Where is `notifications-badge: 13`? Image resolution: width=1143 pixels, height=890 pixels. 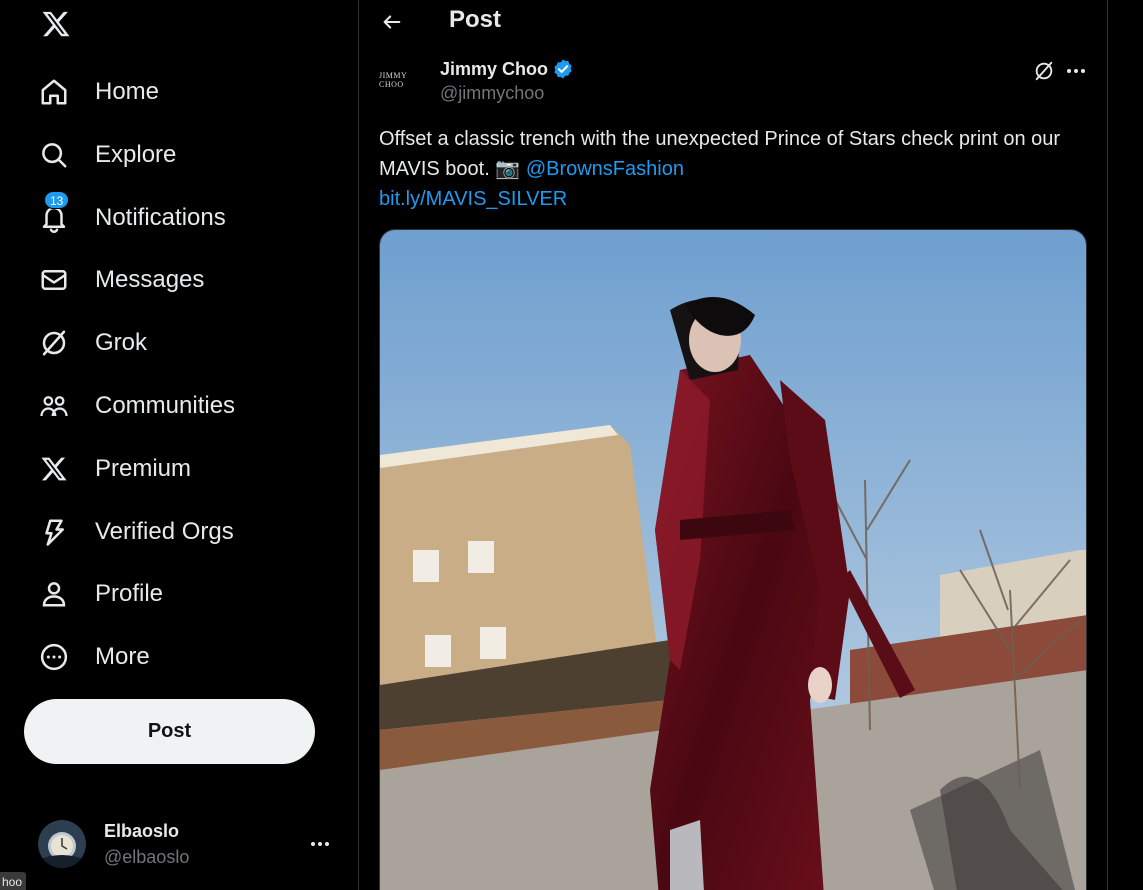 notifications-badge: 13 is located at coordinates (57, 200).